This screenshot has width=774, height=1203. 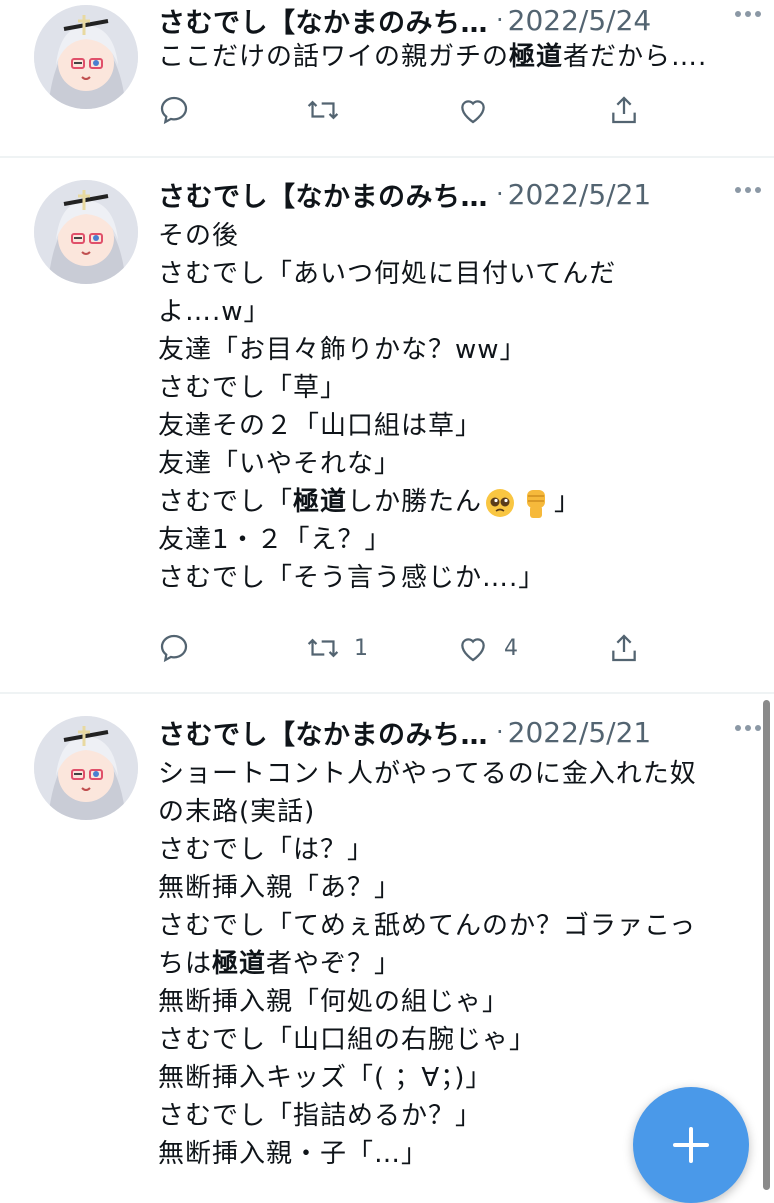 I want to click on tweet-line: 無断挿入親「あ？」, so click(x=280, y=888).